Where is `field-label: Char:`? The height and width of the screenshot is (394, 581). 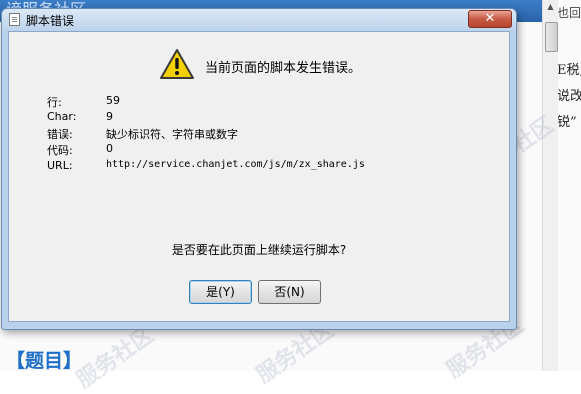 field-label: Char: is located at coordinates (62, 116).